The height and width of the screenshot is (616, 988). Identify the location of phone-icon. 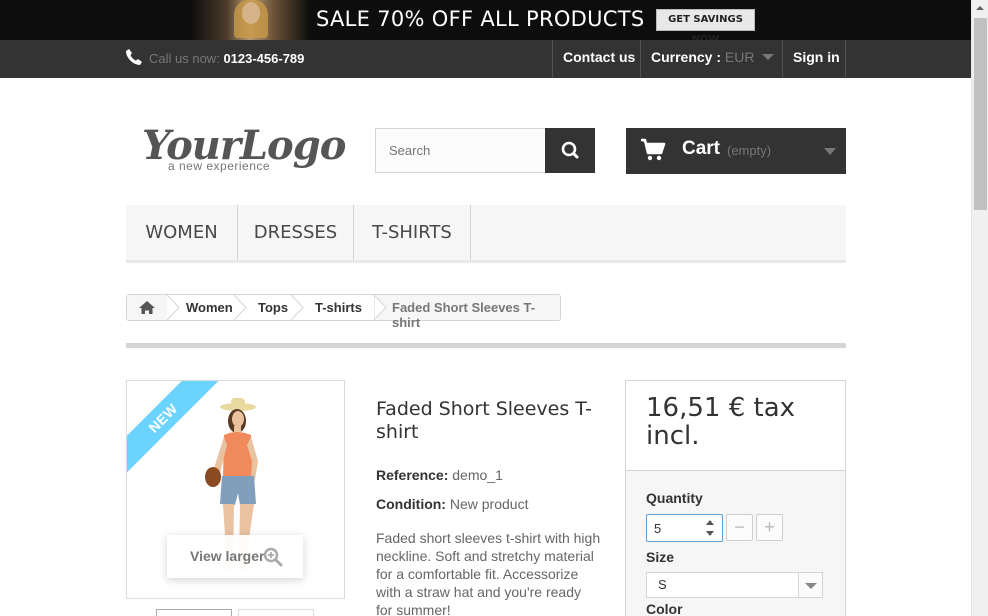
(134, 57).